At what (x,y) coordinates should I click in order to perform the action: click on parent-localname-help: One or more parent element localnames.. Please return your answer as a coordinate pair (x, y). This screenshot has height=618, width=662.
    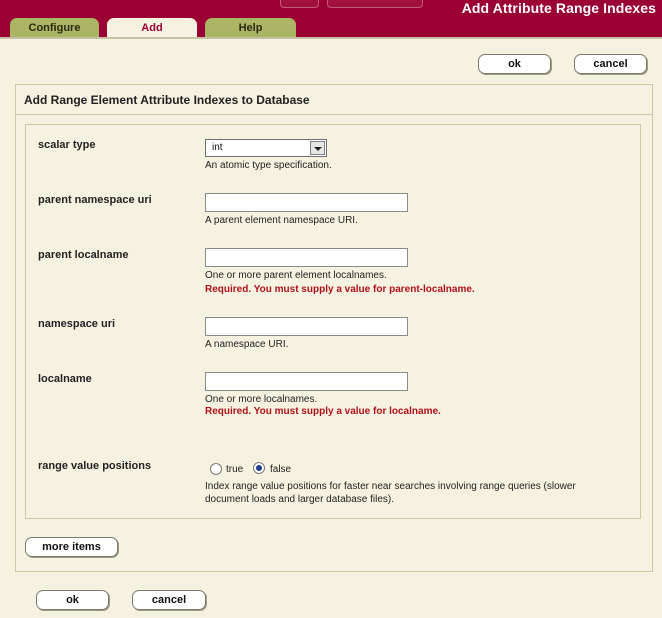
    Looking at the image, I should click on (296, 275).